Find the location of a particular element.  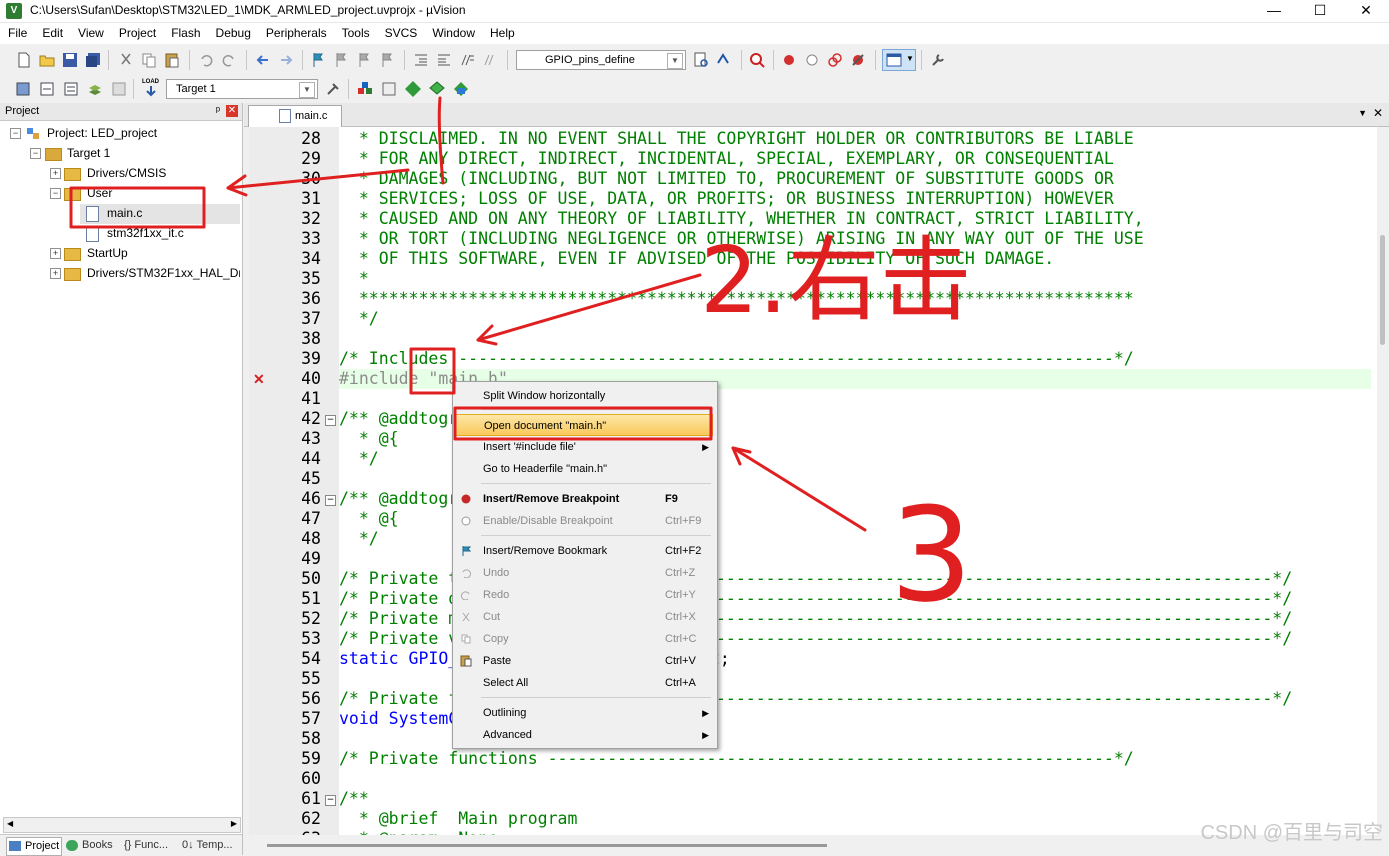

menu-outlining: Outlining ▶ is located at coordinates (584, 713).